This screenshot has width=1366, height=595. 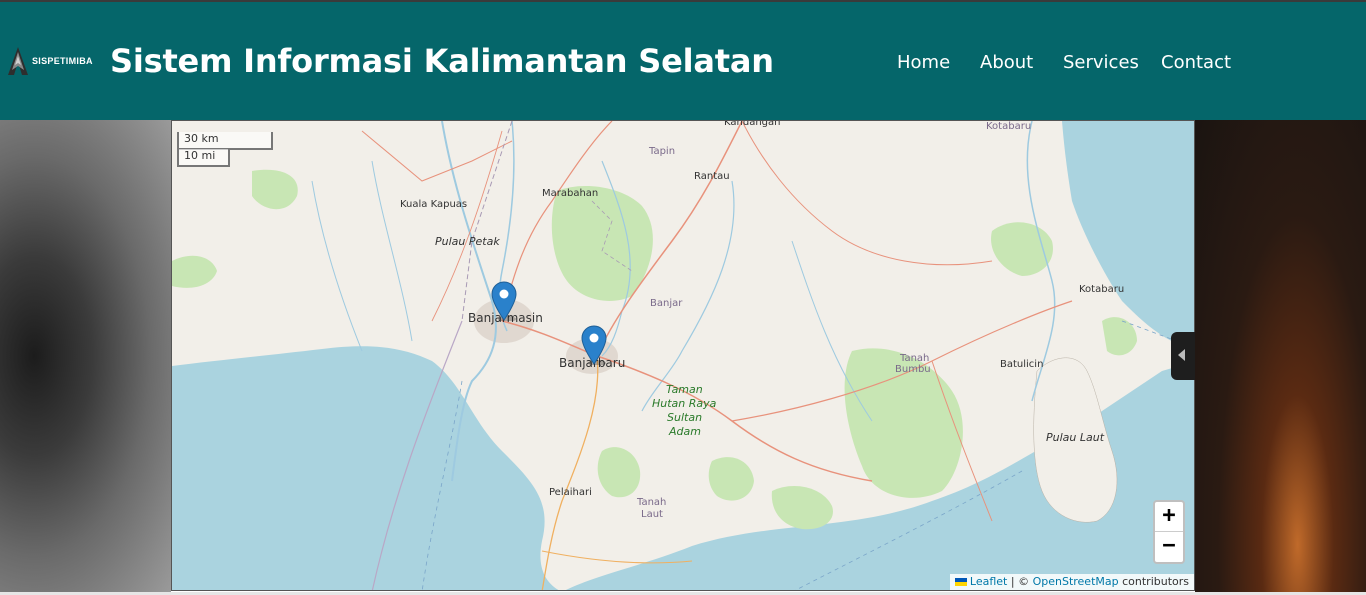 I want to click on map-marker-banjarmasin, so click(x=504, y=301).